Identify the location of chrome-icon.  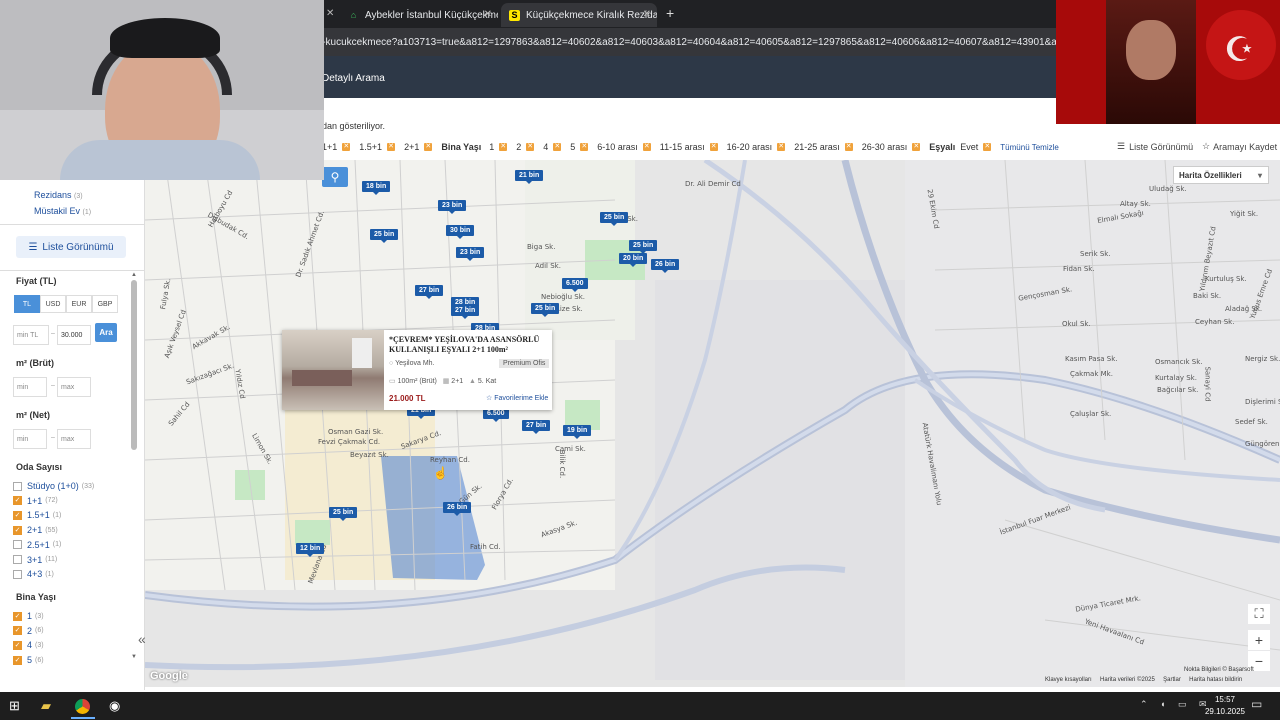
(82, 706).